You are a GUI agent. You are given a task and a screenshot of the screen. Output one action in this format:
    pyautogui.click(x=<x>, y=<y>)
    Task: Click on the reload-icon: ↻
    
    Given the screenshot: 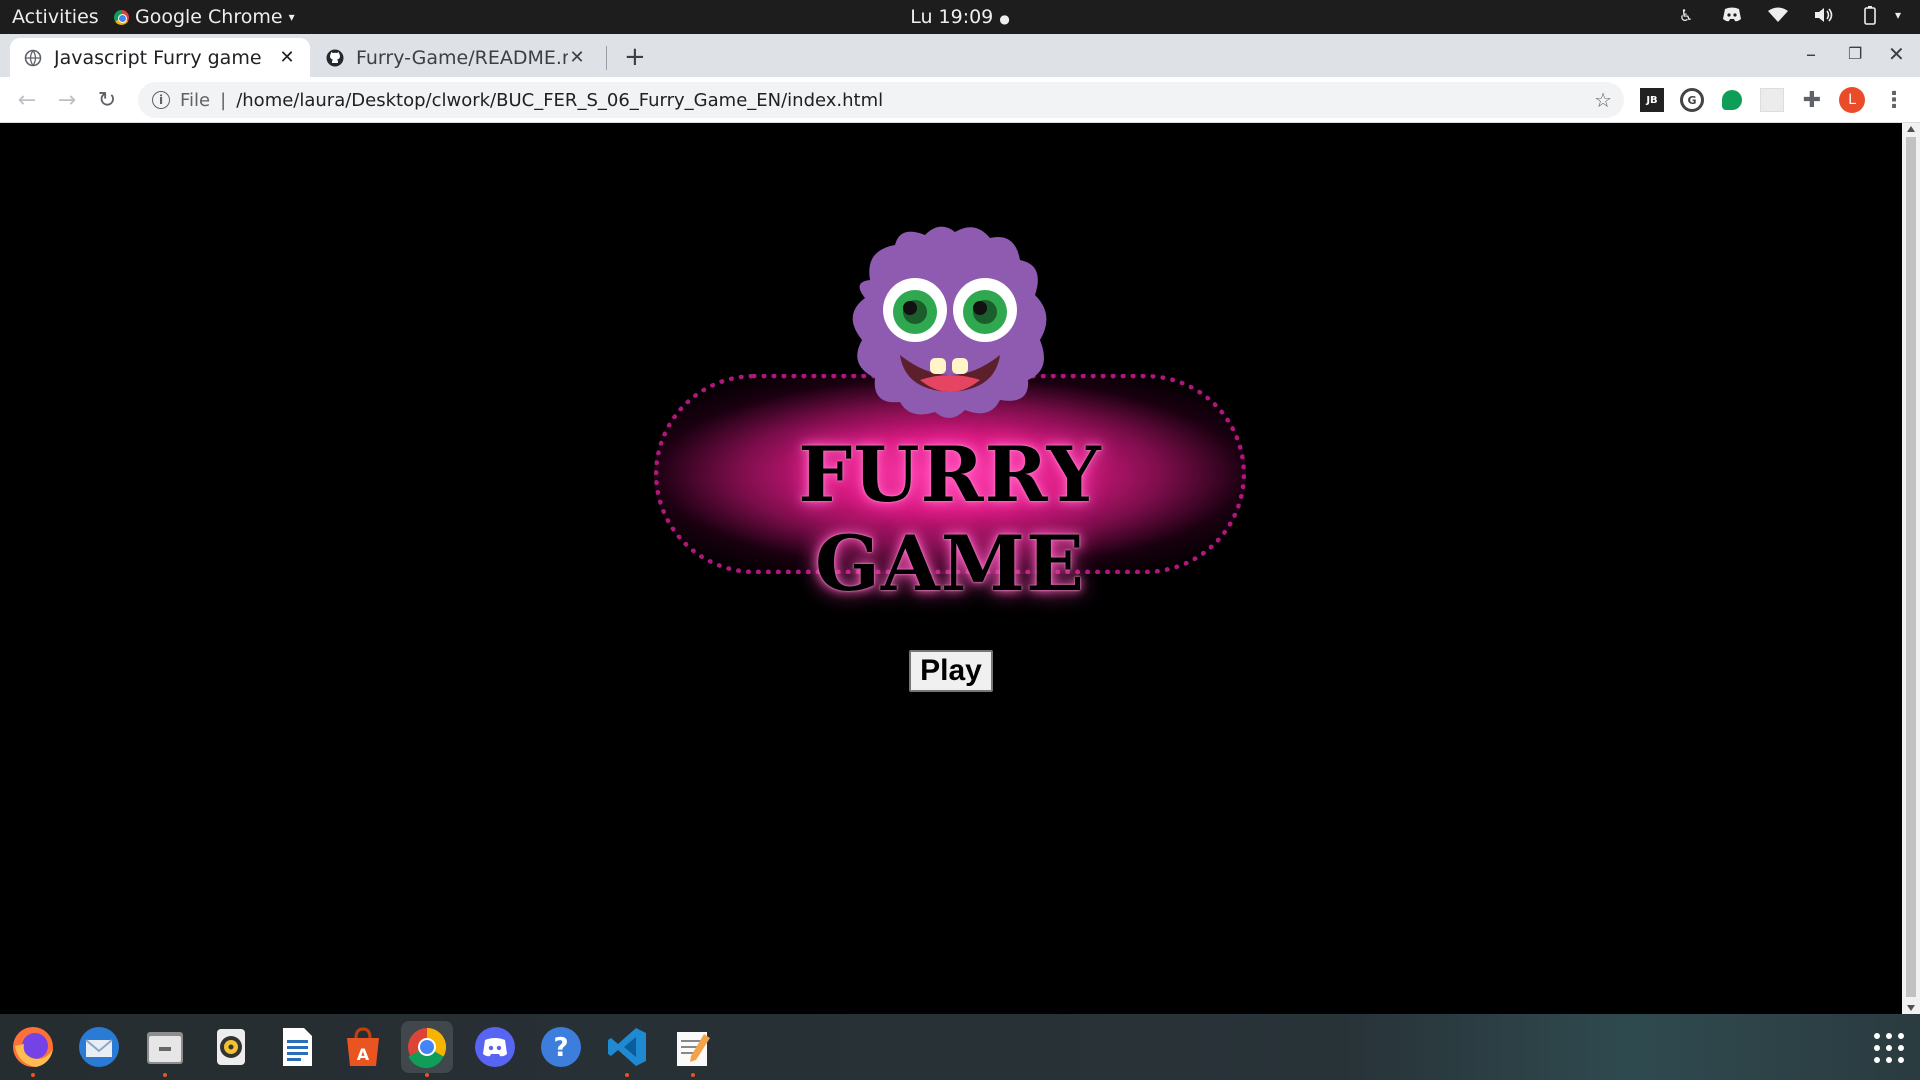 What is the action you would take?
    pyautogui.click(x=107, y=100)
    